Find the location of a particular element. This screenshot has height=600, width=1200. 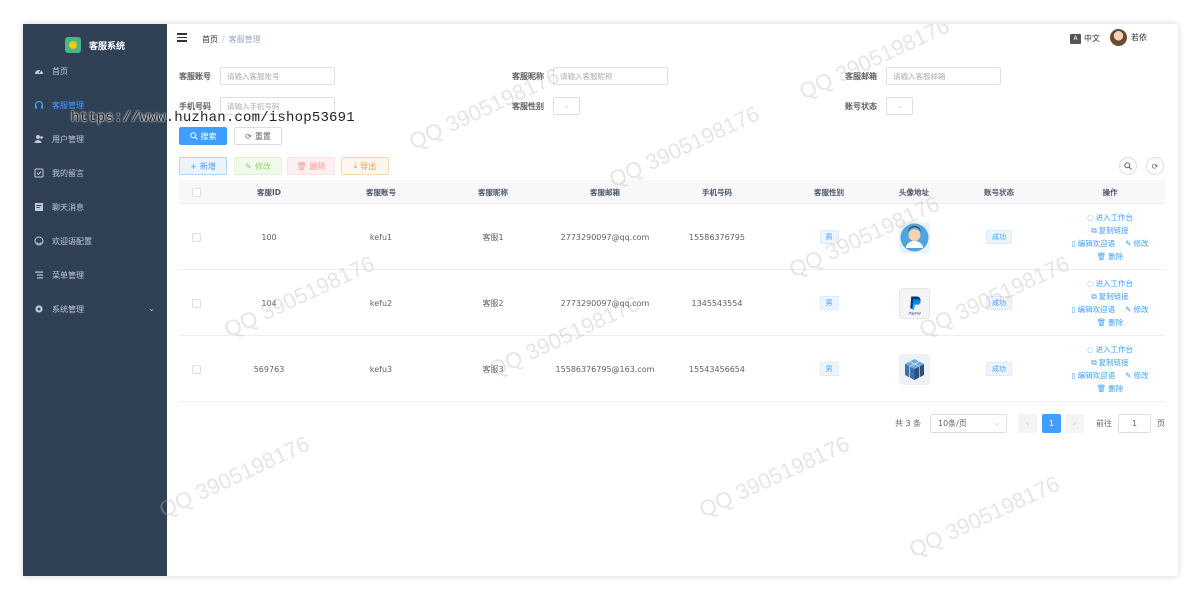

page-number-current: 1 is located at coordinates (1051, 423).